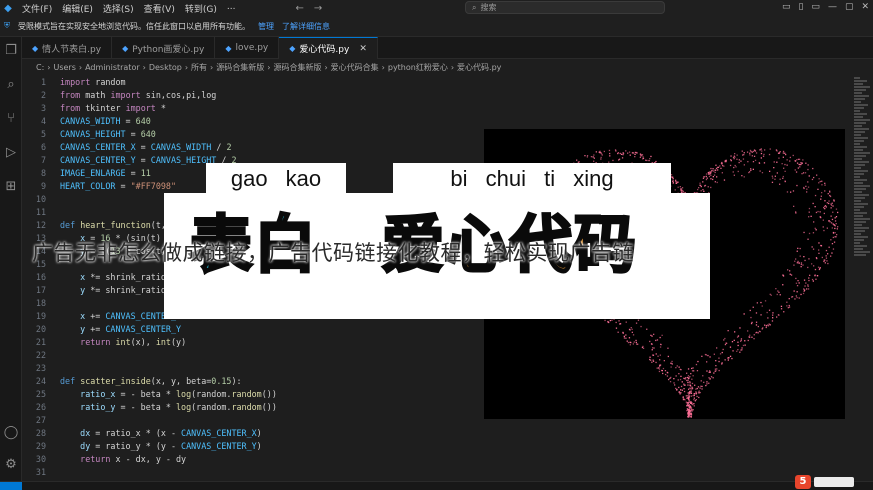  Describe the element at coordinates (199, 67) in the screenshot. I see `breadcrumb-item: 所有` at that location.